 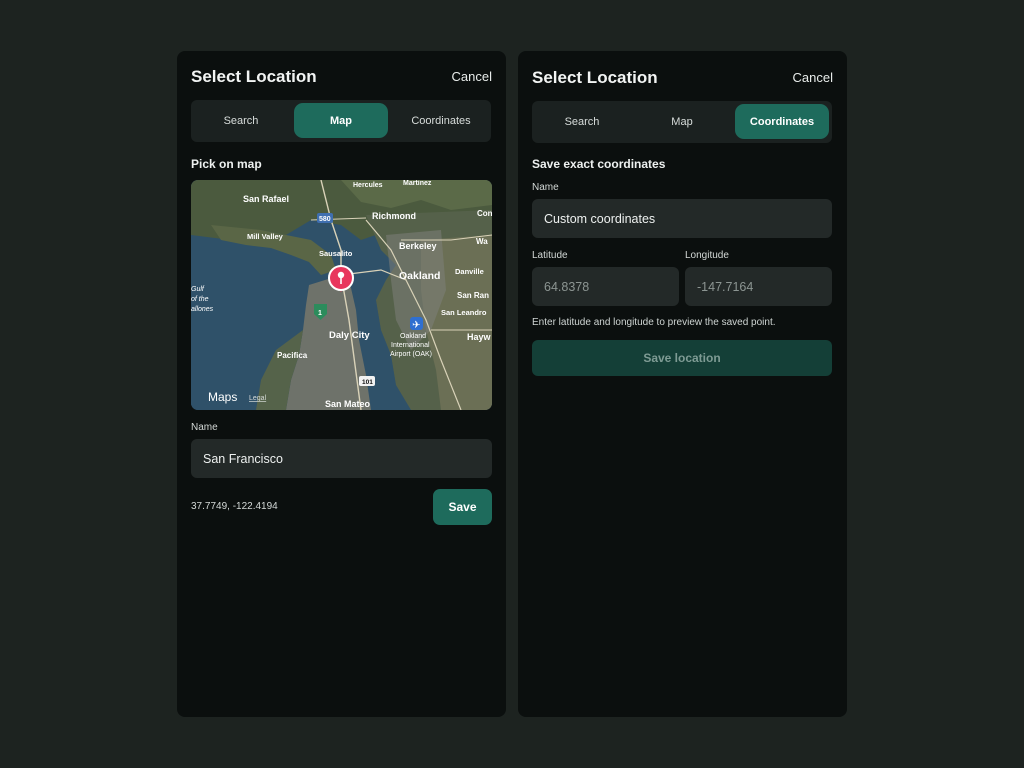 What do you see at coordinates (682, 218) in the screenshot?
I see `name-input: Custom coordinates` at bounding box center [682, 218].